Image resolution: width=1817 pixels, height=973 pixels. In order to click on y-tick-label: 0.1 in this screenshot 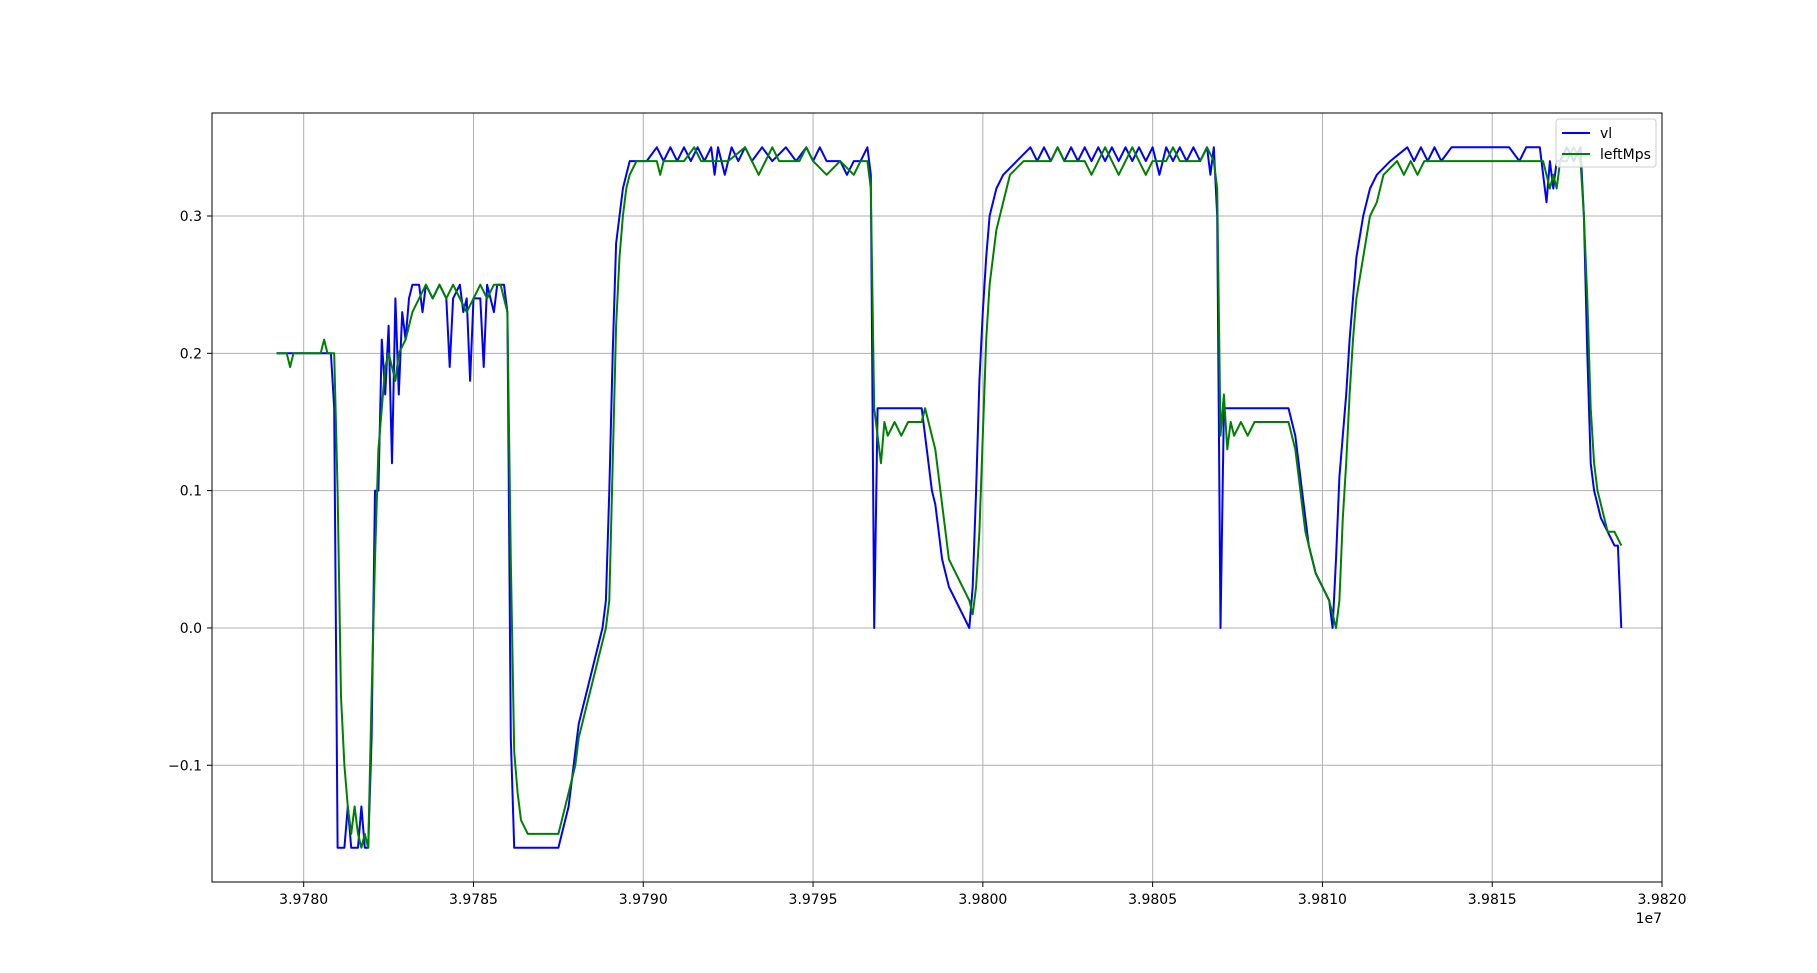, I will do `click(191, 492)`.